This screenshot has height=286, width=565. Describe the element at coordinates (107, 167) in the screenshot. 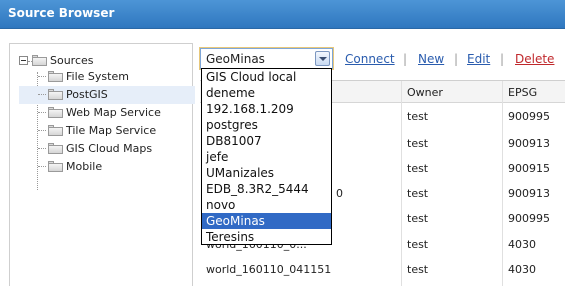

I see `tree-item-mobile: Mobile` at that location.